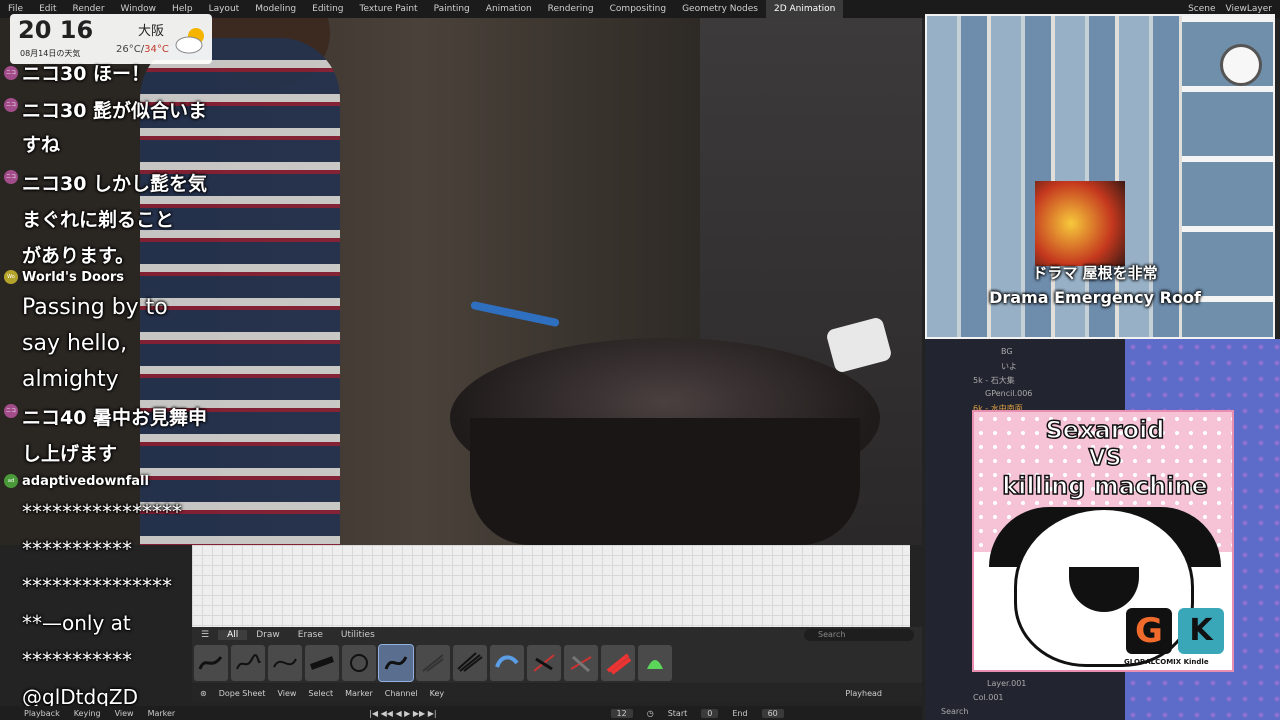 This screenshot has width=1280, height=720. I want to click on menu-icon: ☰, so click(205, 635).